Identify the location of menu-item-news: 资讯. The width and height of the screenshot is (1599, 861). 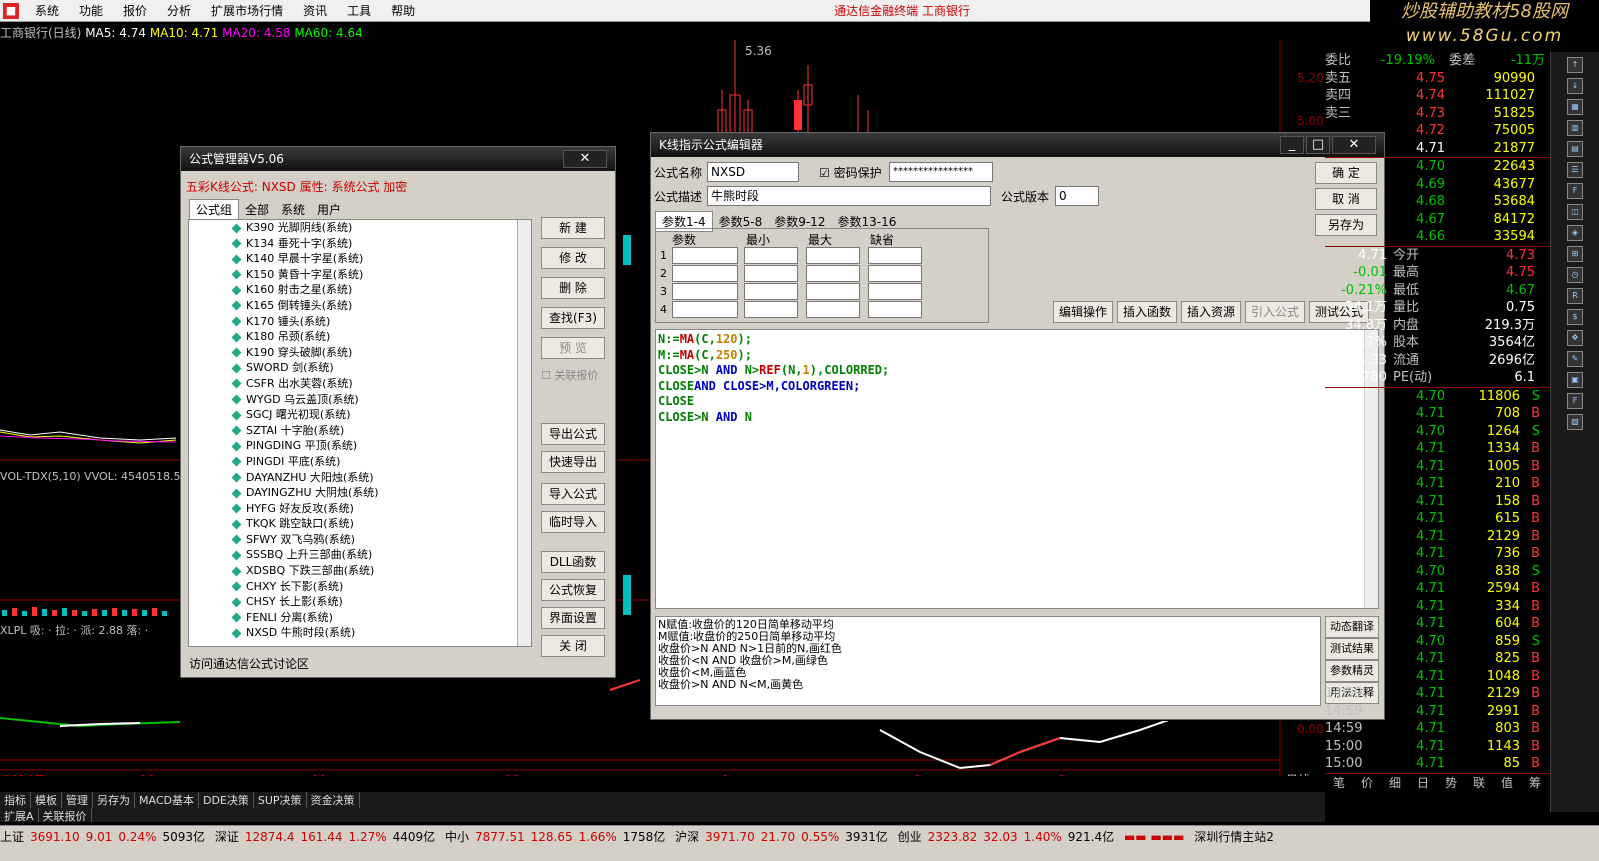
(315, 10).